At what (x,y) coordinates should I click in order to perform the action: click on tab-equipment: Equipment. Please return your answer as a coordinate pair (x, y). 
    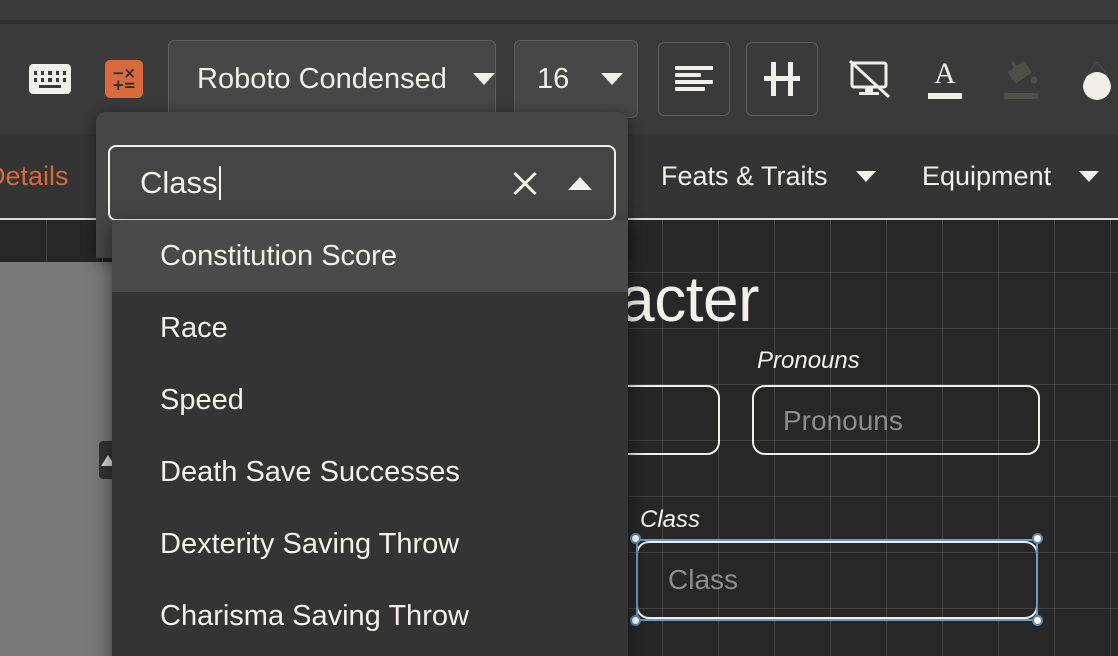
    Looking at the image, I should click on (1011, 176).